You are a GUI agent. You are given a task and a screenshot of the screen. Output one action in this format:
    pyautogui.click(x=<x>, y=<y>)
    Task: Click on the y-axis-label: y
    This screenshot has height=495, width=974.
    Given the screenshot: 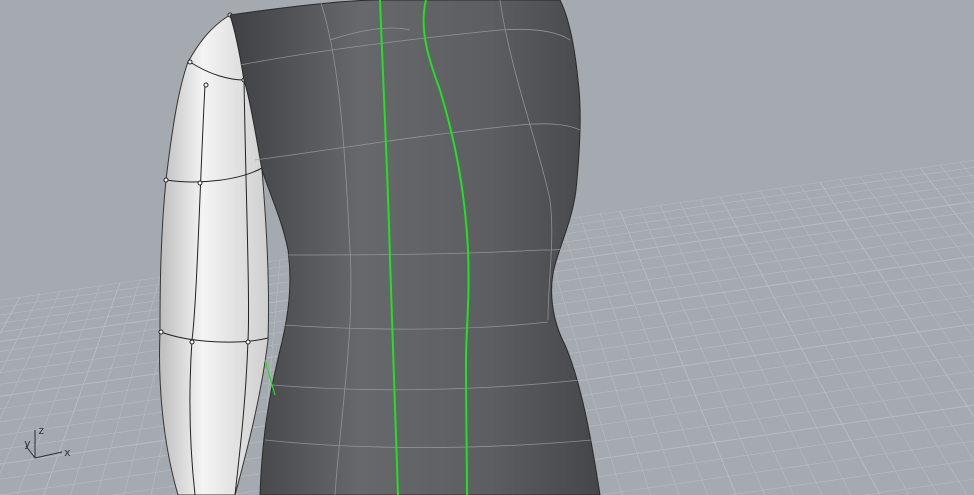 What is the action you would take?
    pyautogui.click(x=27, y=443)
    